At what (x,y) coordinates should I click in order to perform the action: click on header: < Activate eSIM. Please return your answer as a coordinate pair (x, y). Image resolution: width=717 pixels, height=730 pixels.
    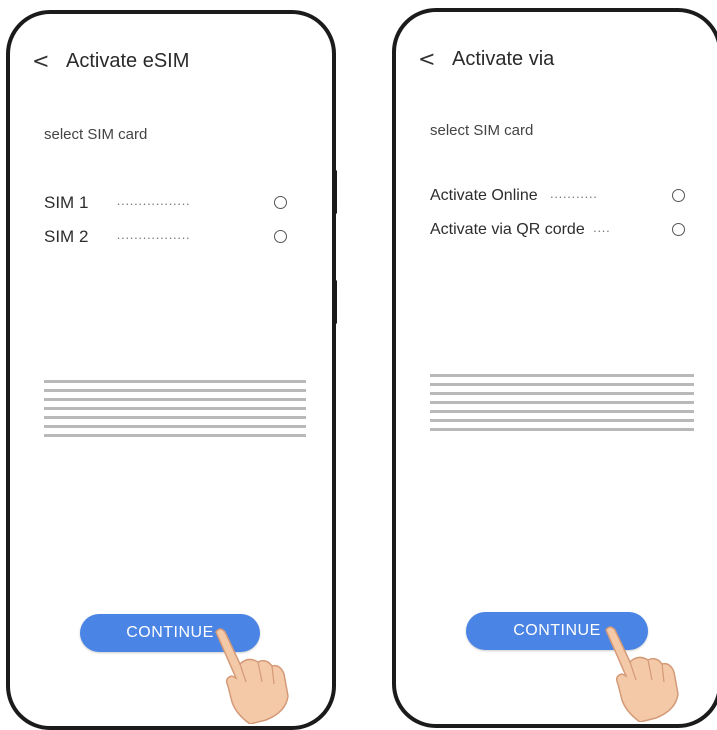
    Looking at the image, I should click on (110, 61).